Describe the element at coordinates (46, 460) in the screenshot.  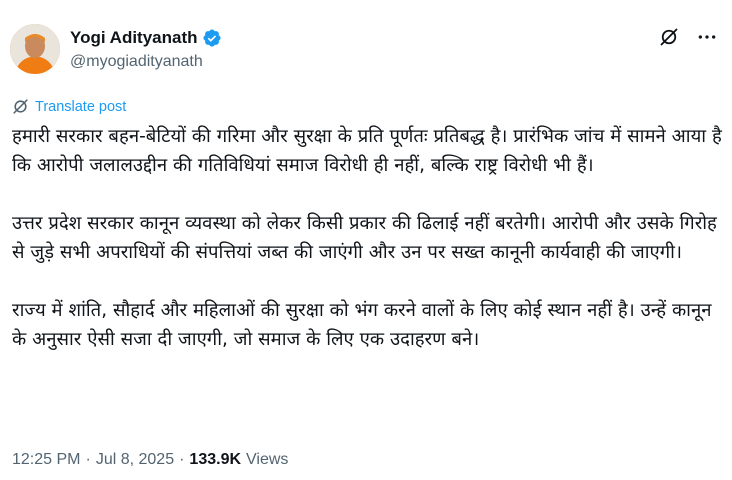
I see `post-time: 12:25 PM` at that location.